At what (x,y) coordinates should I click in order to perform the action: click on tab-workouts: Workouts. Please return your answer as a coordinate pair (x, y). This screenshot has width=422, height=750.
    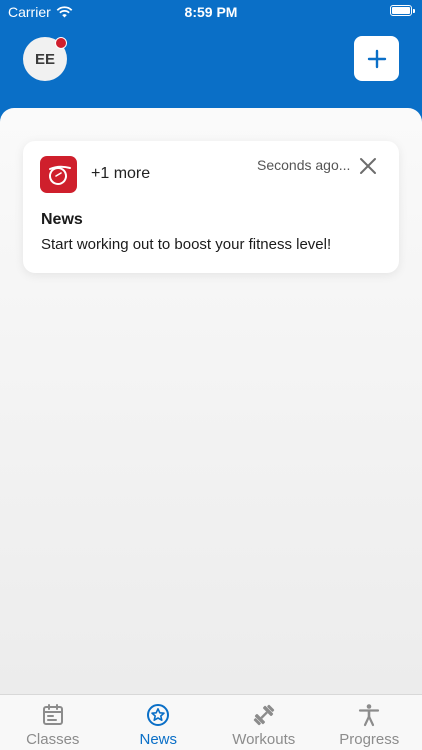
    Looking at the image, I should click on (264, 722).